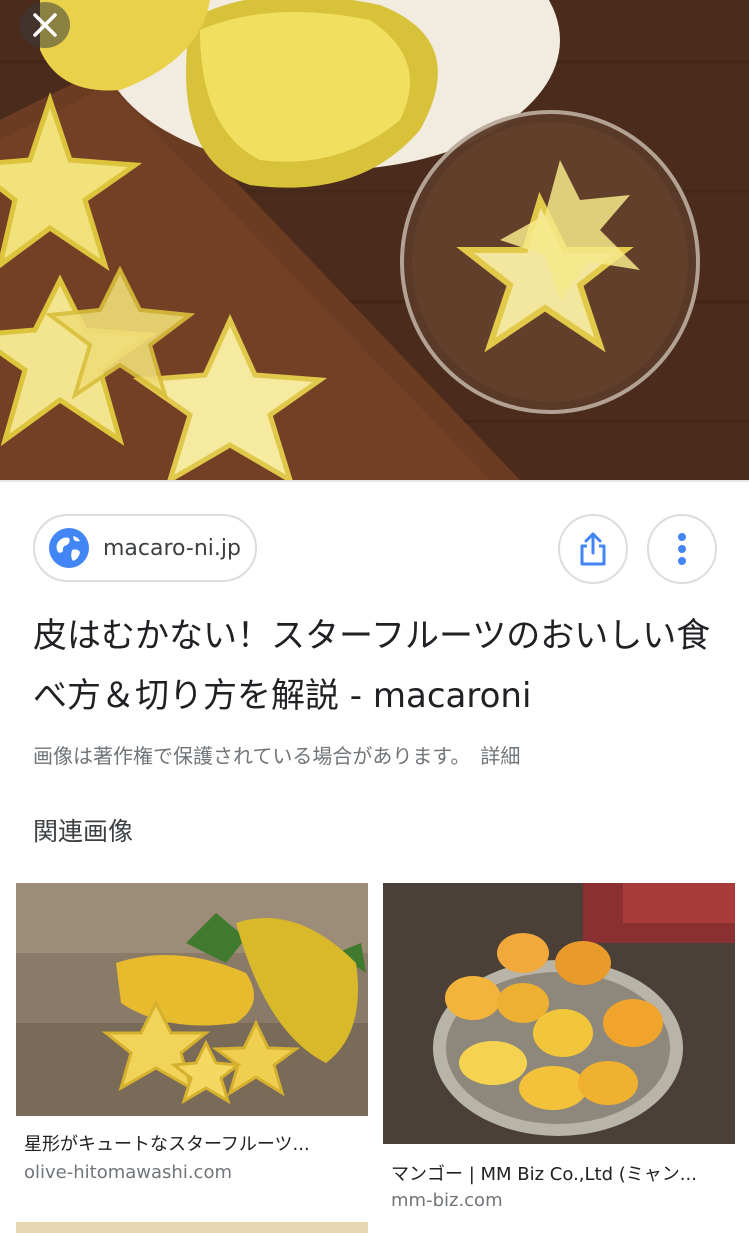 The height and width of the screenshot is (1233, 749). What do you see at coordinates (128, 1172) in the screenshot?
I see `related-domain-1: olive-hitomawashi.com` at bounding box center [128, 1172].